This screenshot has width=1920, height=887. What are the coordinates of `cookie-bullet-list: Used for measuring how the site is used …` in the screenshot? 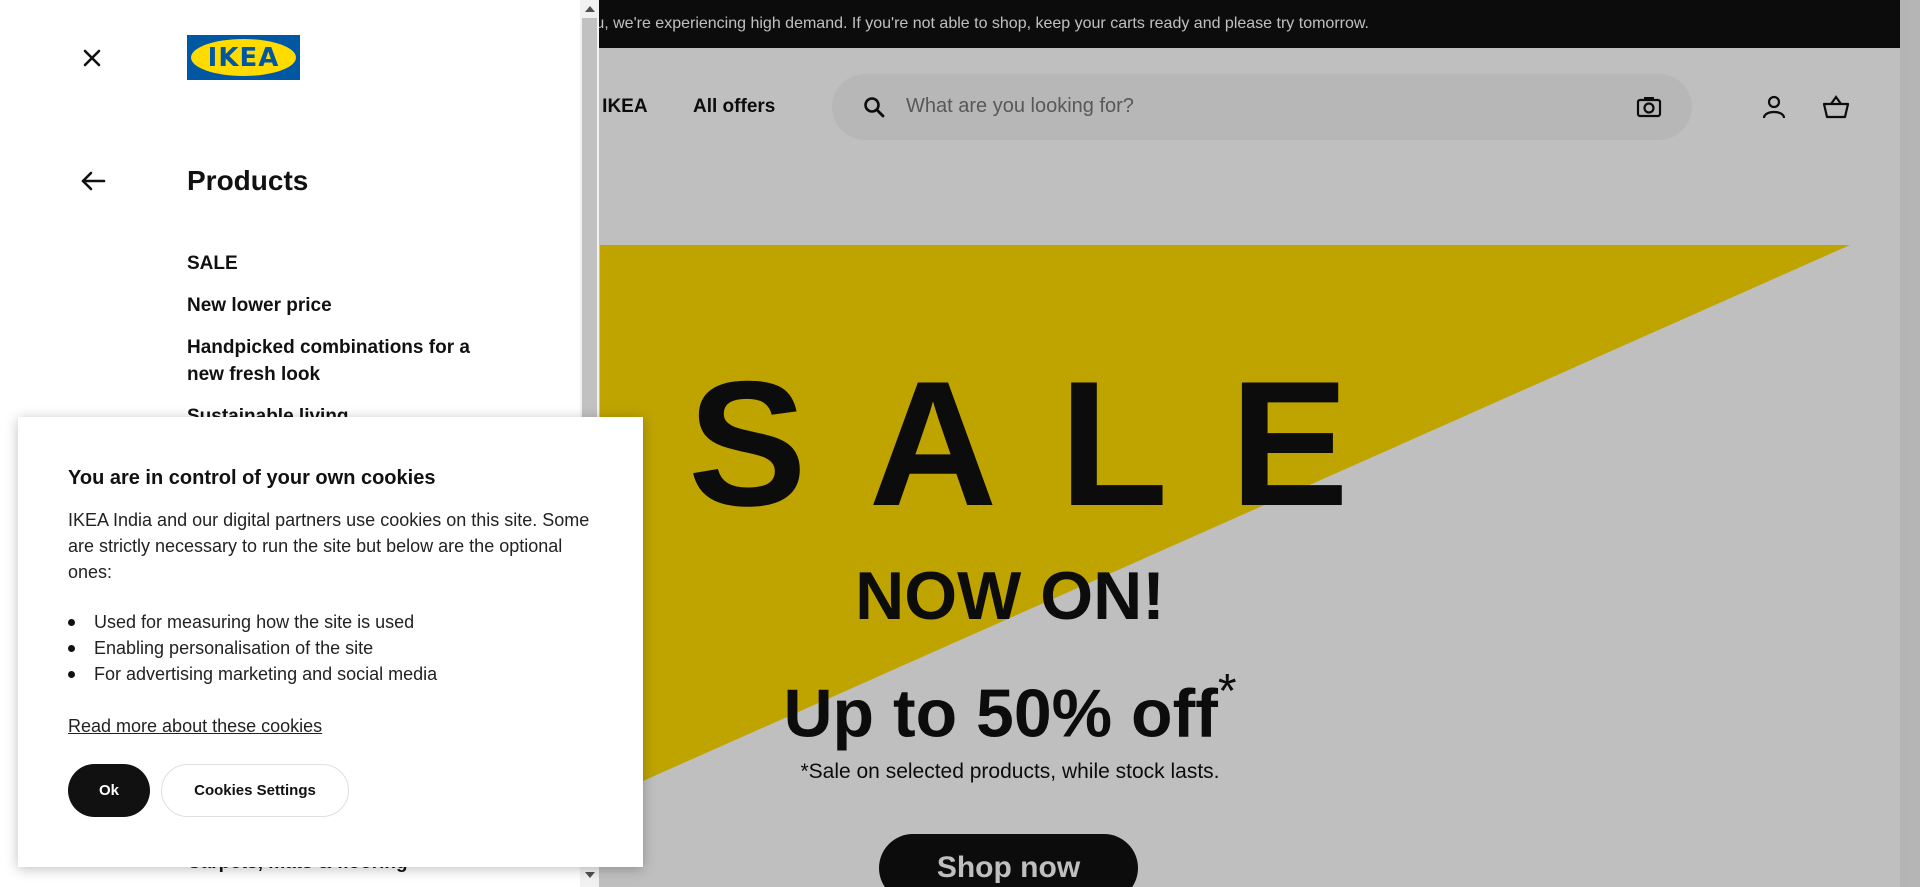 It's located at (252, 648).